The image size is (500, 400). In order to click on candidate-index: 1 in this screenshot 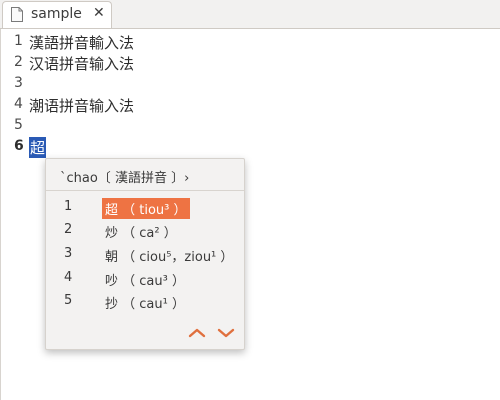, I will do `click(68, 206)`.